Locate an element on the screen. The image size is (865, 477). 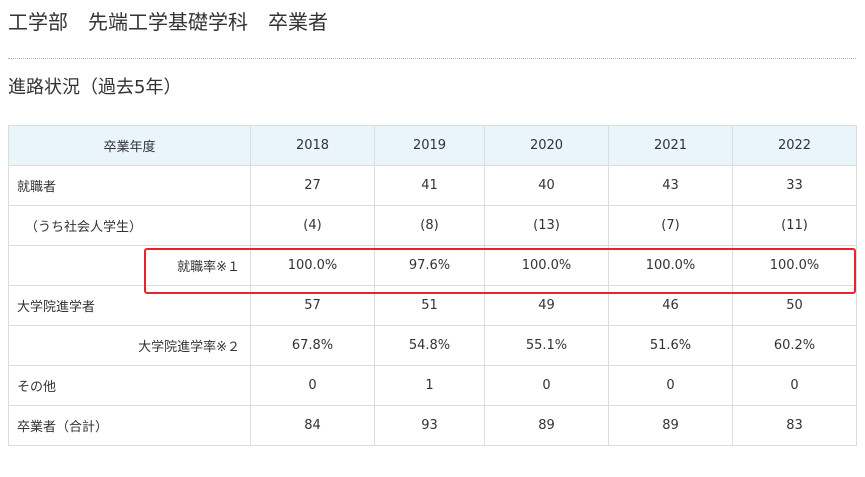
row-label-grad-school: 大学院進学者 is located at coordinates (129, 305).